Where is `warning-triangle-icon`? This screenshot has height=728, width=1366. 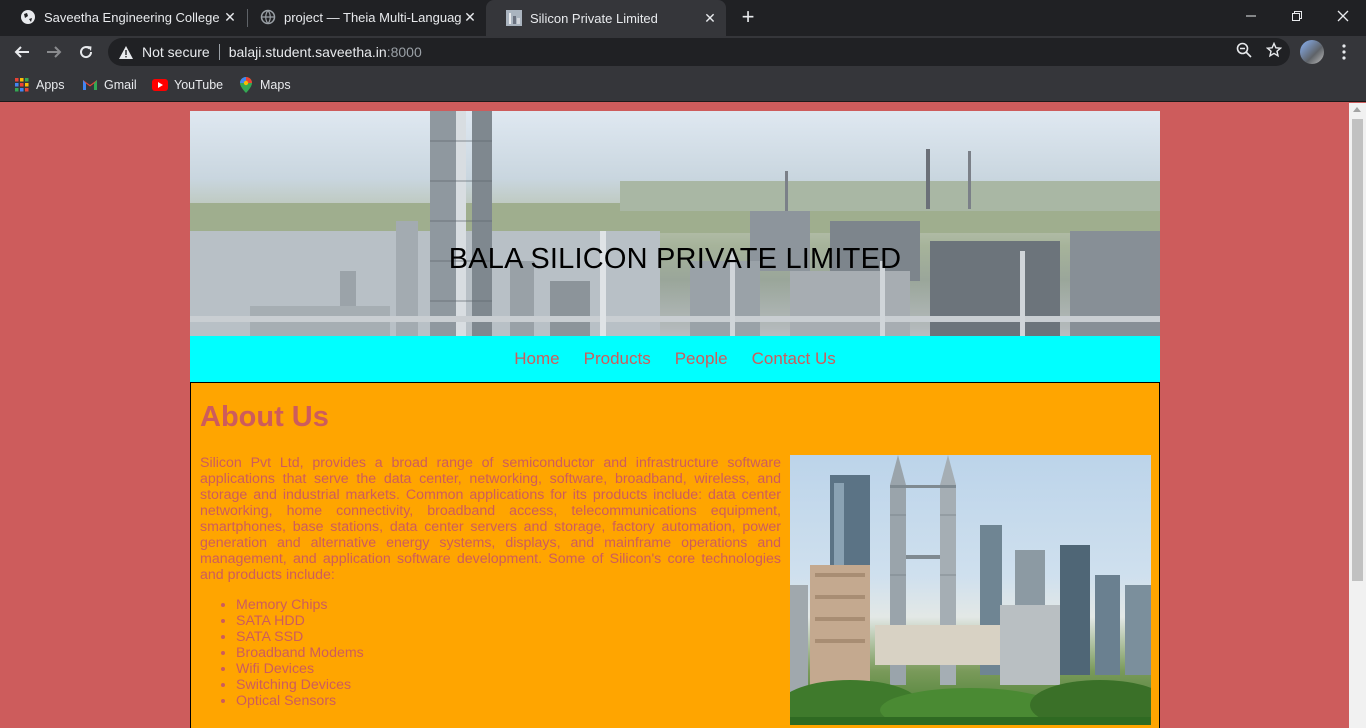
warning-triangle-icon is located at coordinates (126, 52).